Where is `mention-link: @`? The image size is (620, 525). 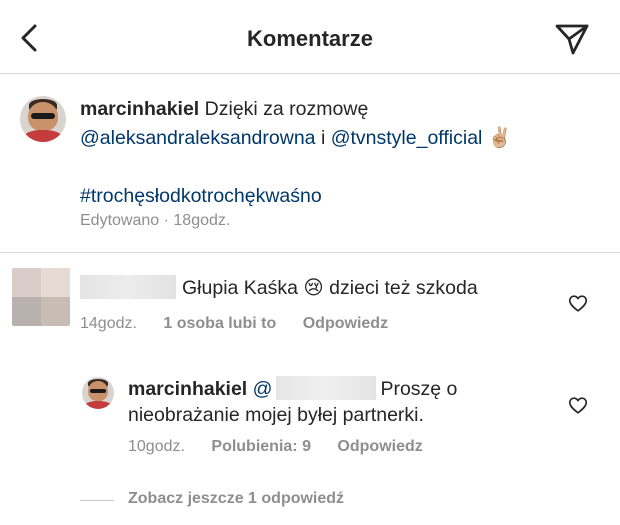
mention-link: @ is located at coordinates (263, 389).